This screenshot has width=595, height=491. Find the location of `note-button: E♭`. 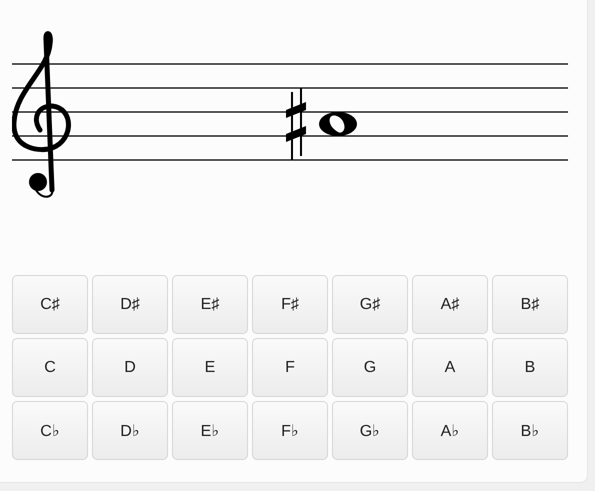

note-button: E♭ is located at coordinates (210, 430).